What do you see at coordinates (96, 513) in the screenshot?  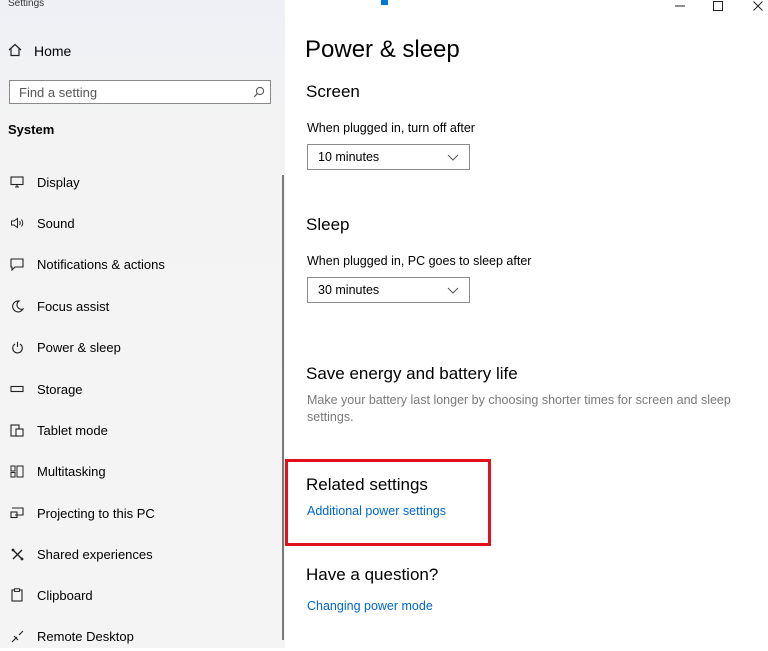 I see `sidebar-item-label: Projecting to this PC` at bounding box center [96, 513].